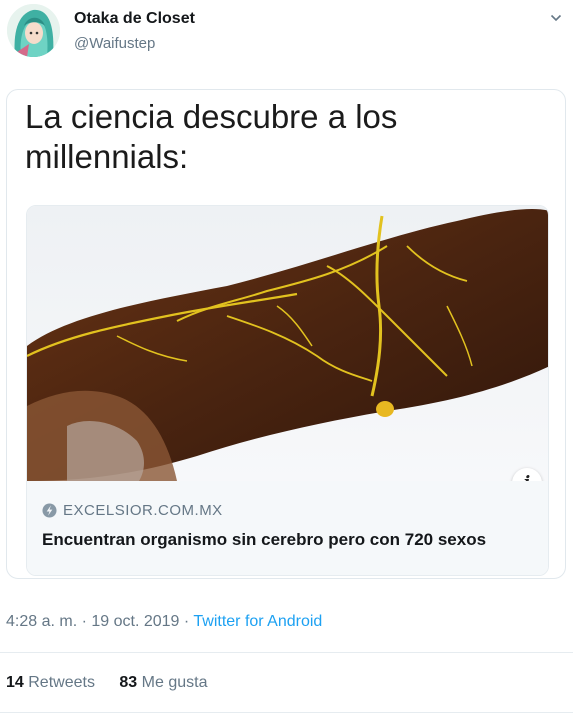 This screenshot has height=717, width=573. Describe the element at coordinates (128, 682) in the screenshot. I see `likes-count: 83` at that location.